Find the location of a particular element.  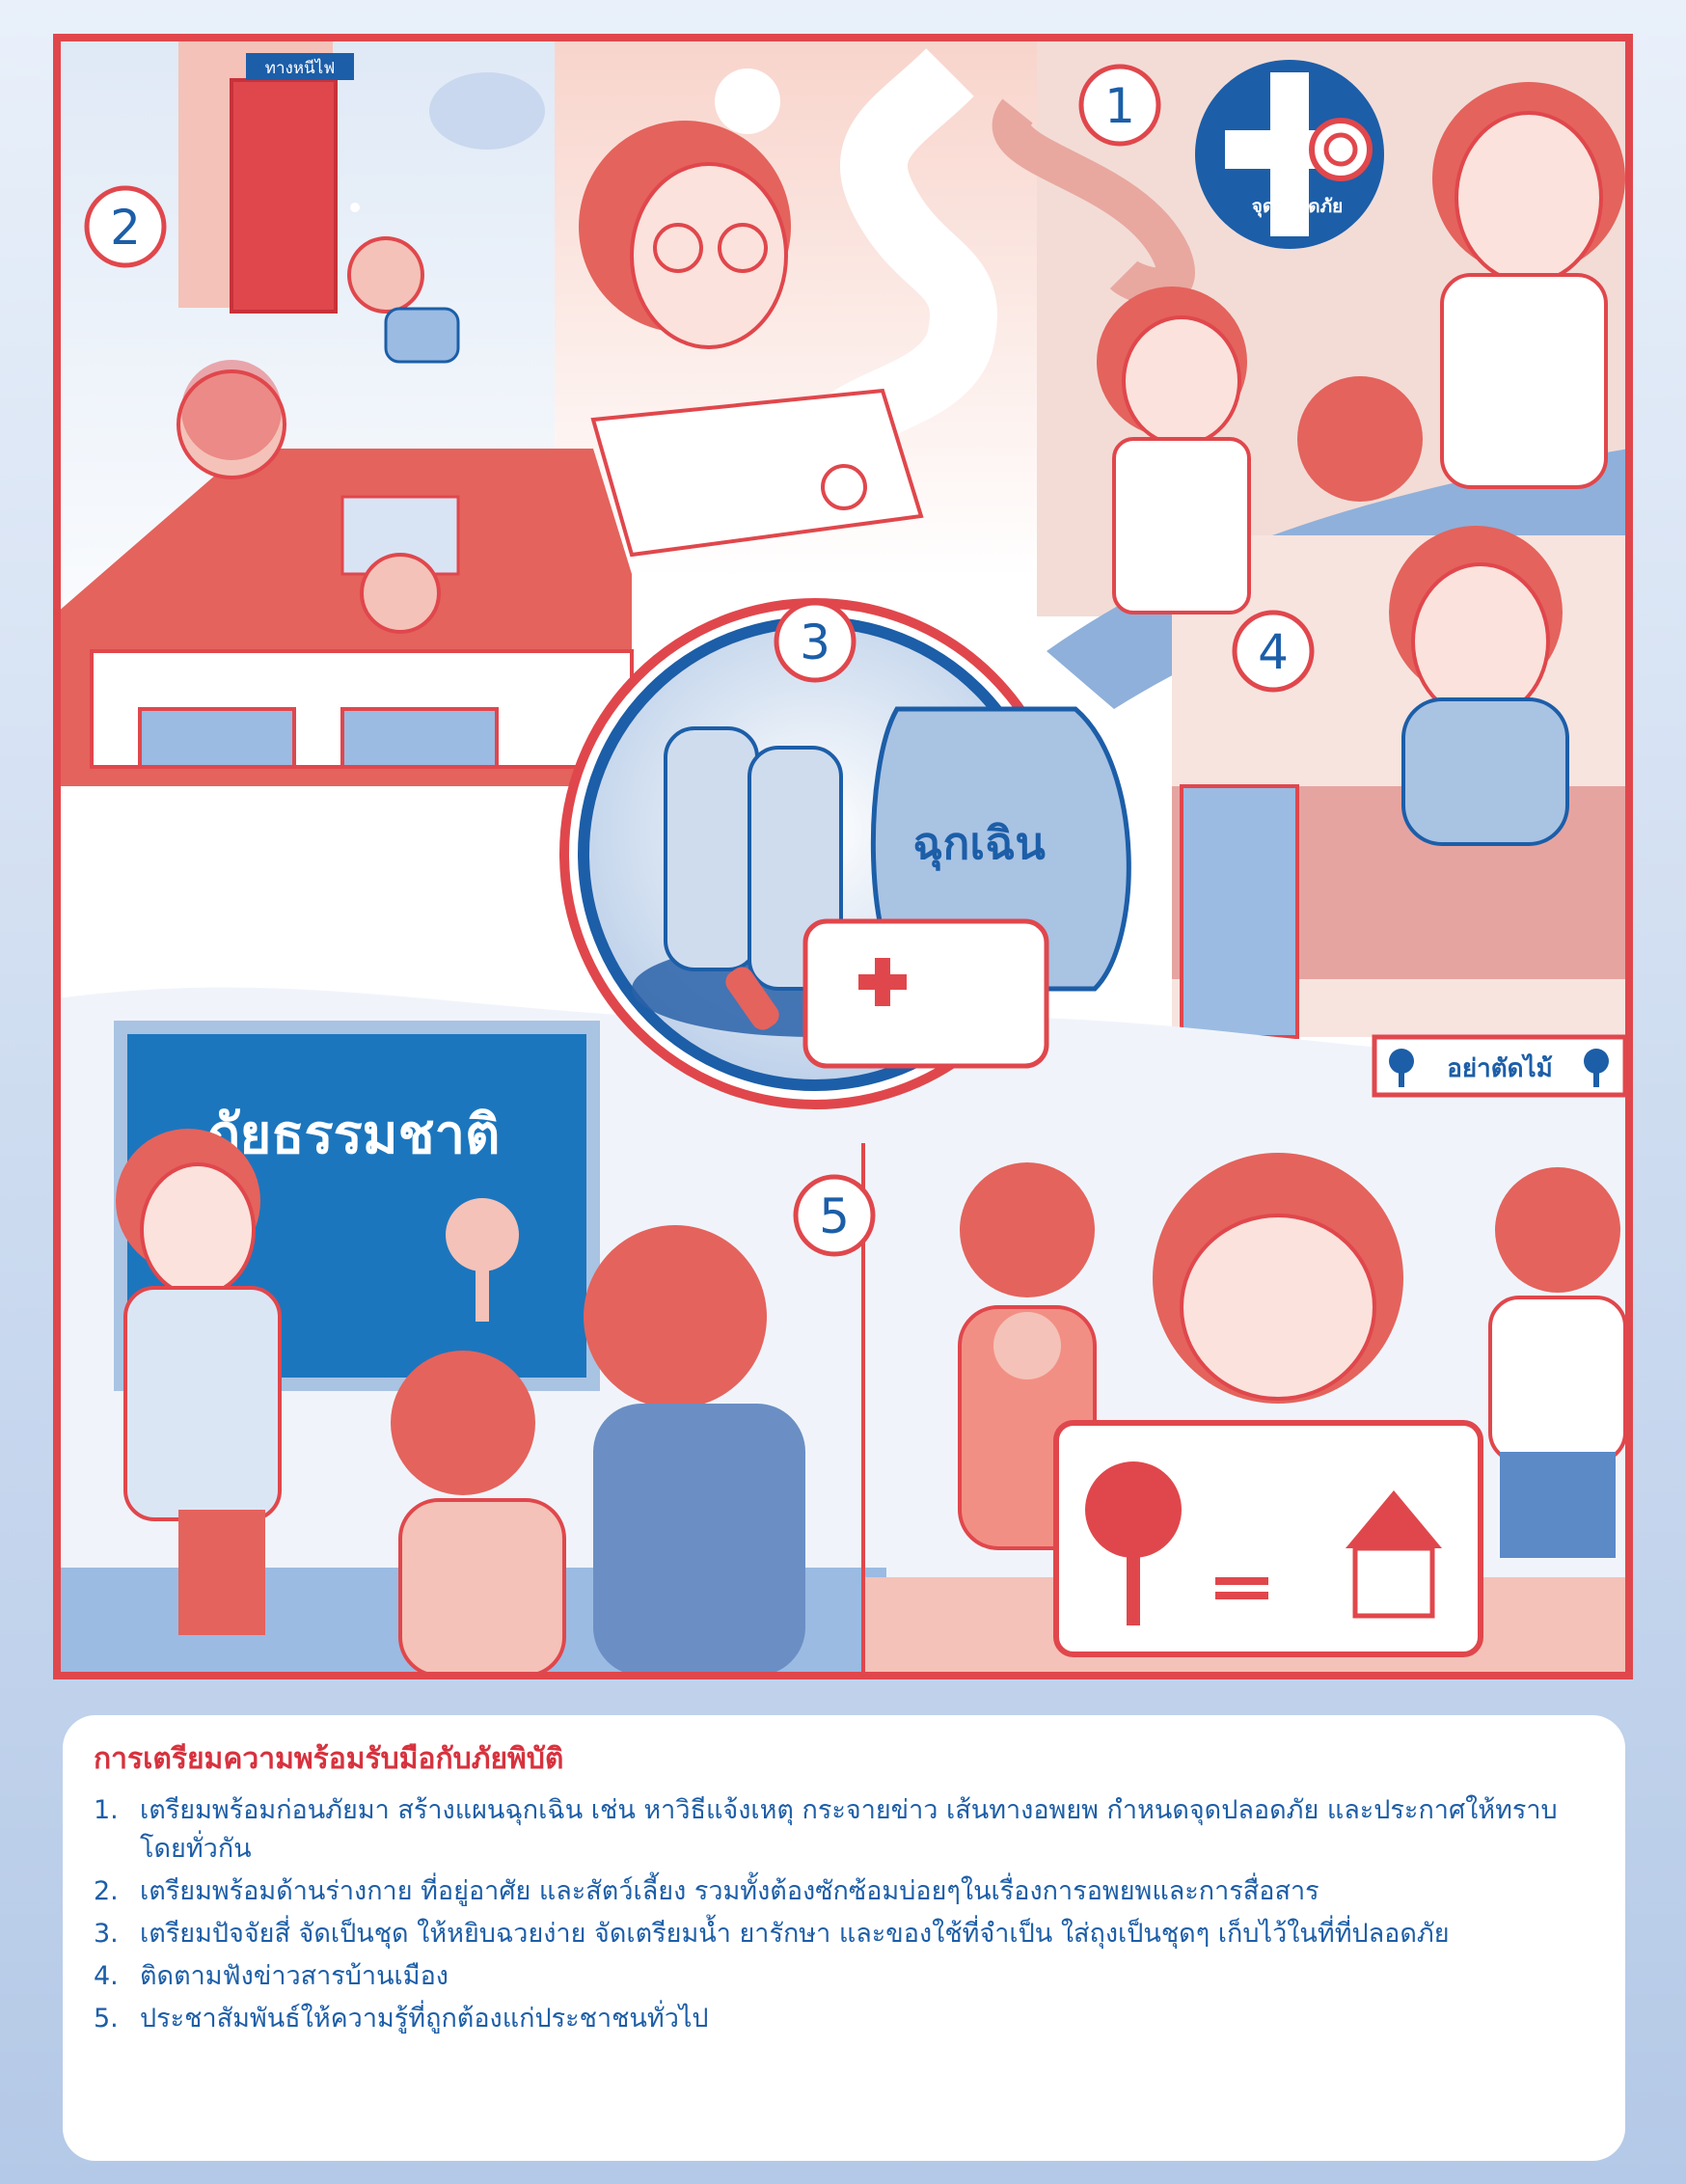

svg-text: 5 is located at coordinates (834, 1216).